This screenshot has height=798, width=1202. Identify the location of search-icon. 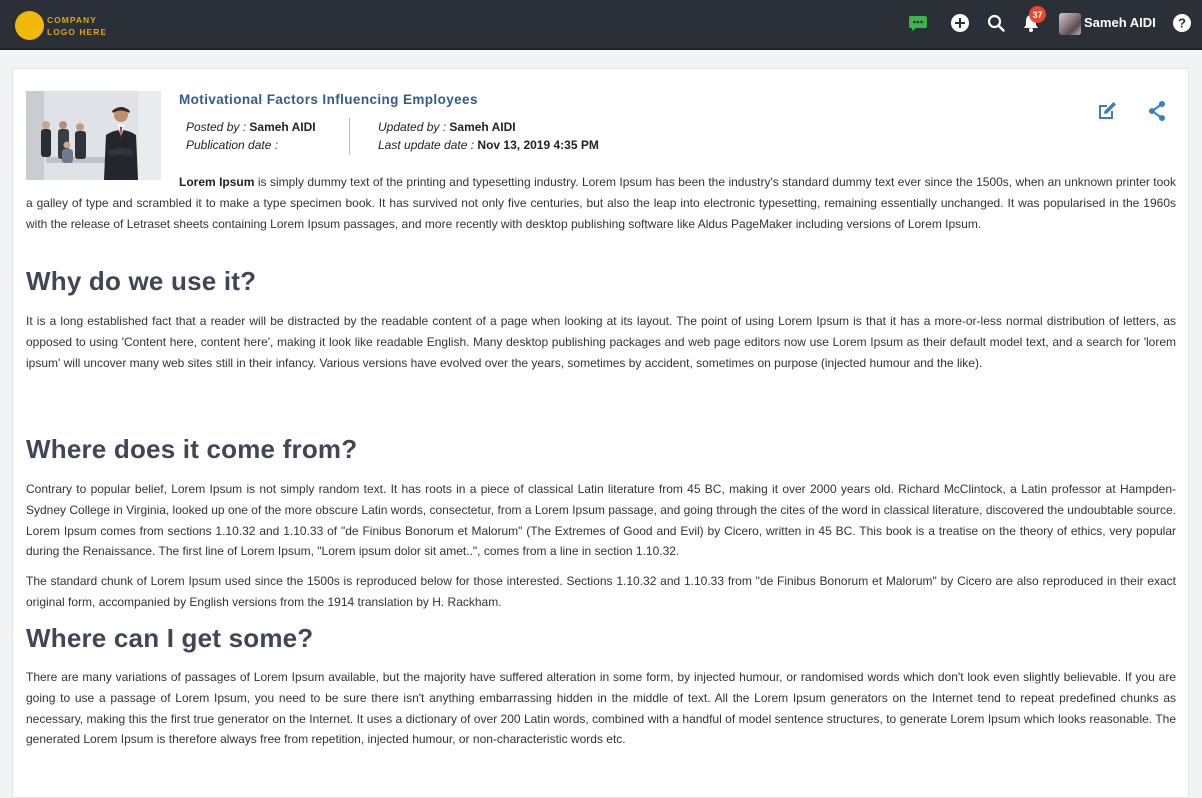
(996, 23).